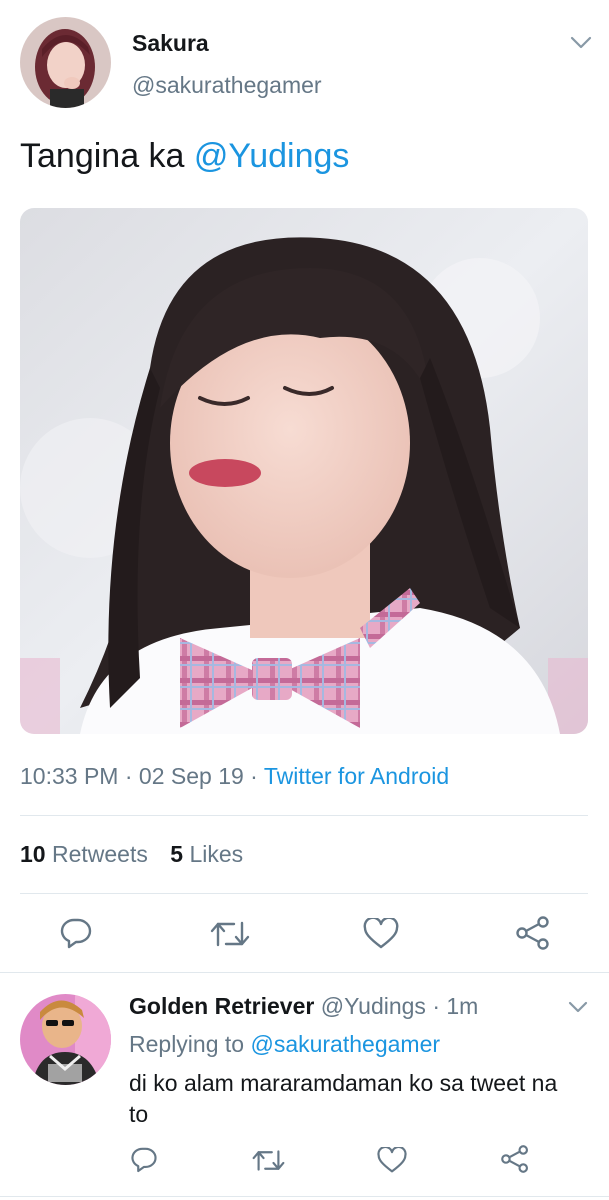  What do you see at coordinates (69, 776) in the screenshot?
I see `tweet-time: 10:33 PM` at bounding box center [69, 776].